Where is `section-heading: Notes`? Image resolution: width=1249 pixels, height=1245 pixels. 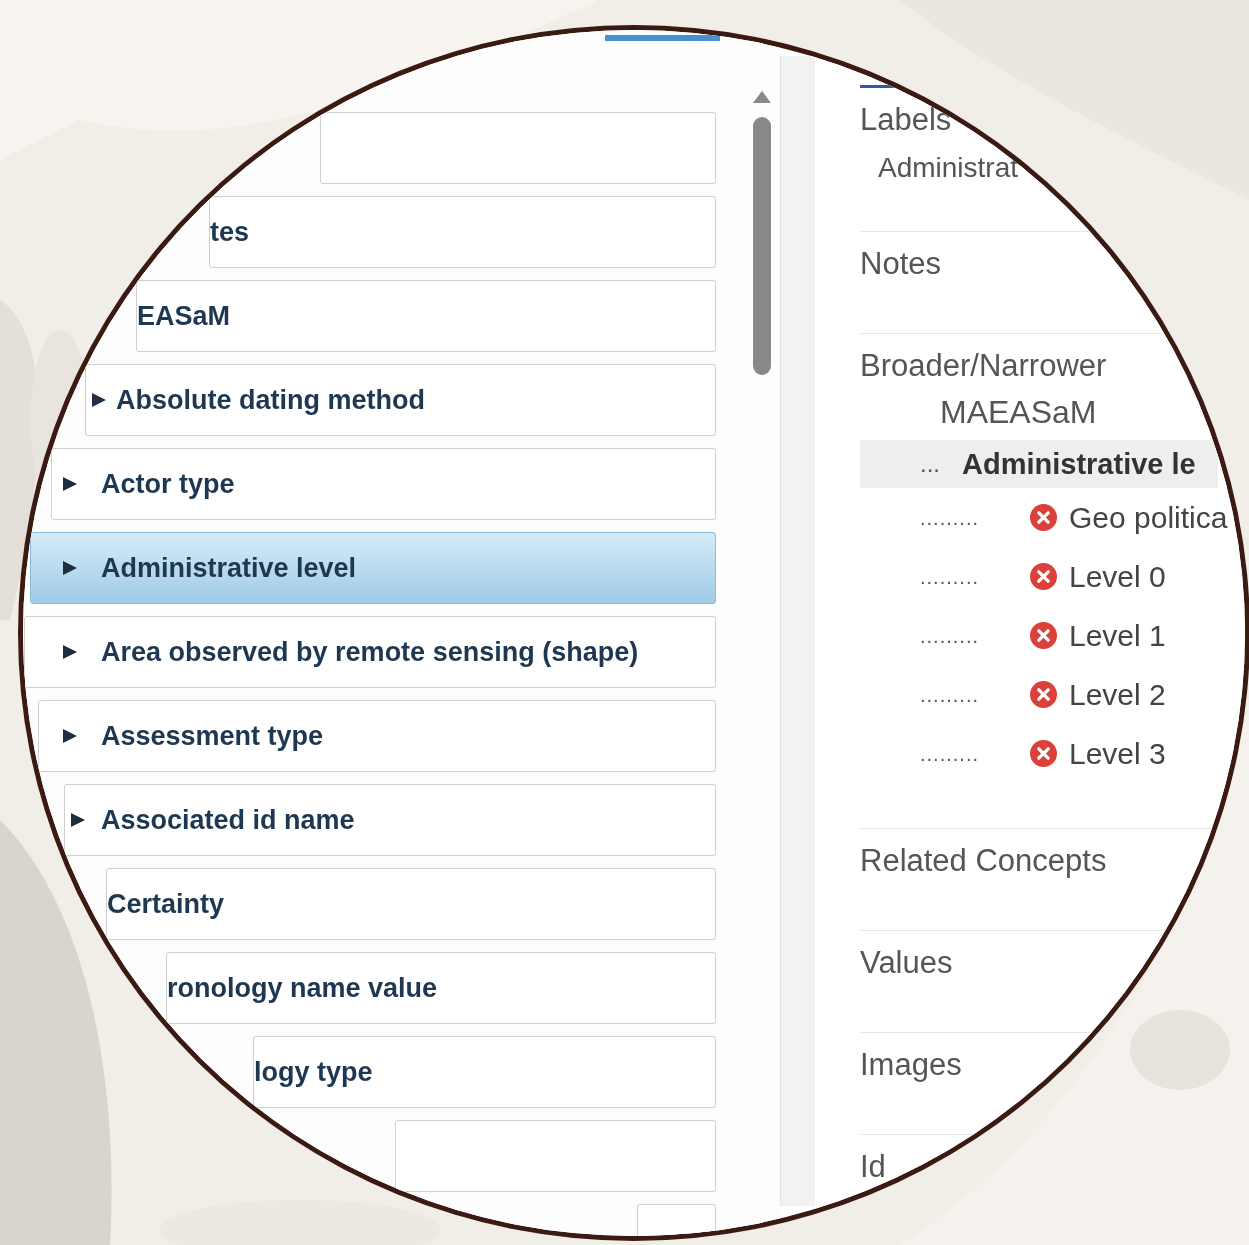 section-heading: Notes is located at coordinates (901, 264).